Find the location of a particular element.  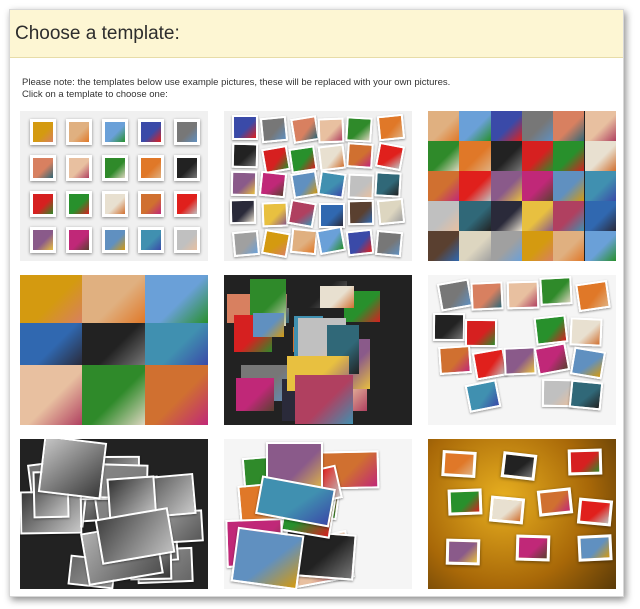

template-5-overlapping-collage is located at coordinates (318, 350).